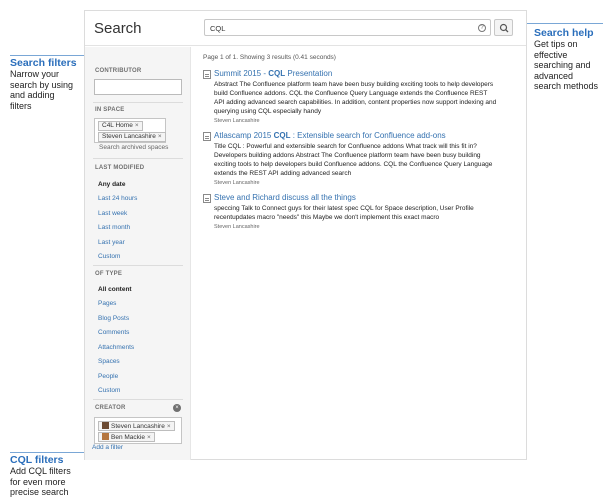 The width and height of the screenshot is (604, 498). Describe the element at coordinates (38, 481) in the screenshot. I see `callout-line: for even more` at that location.